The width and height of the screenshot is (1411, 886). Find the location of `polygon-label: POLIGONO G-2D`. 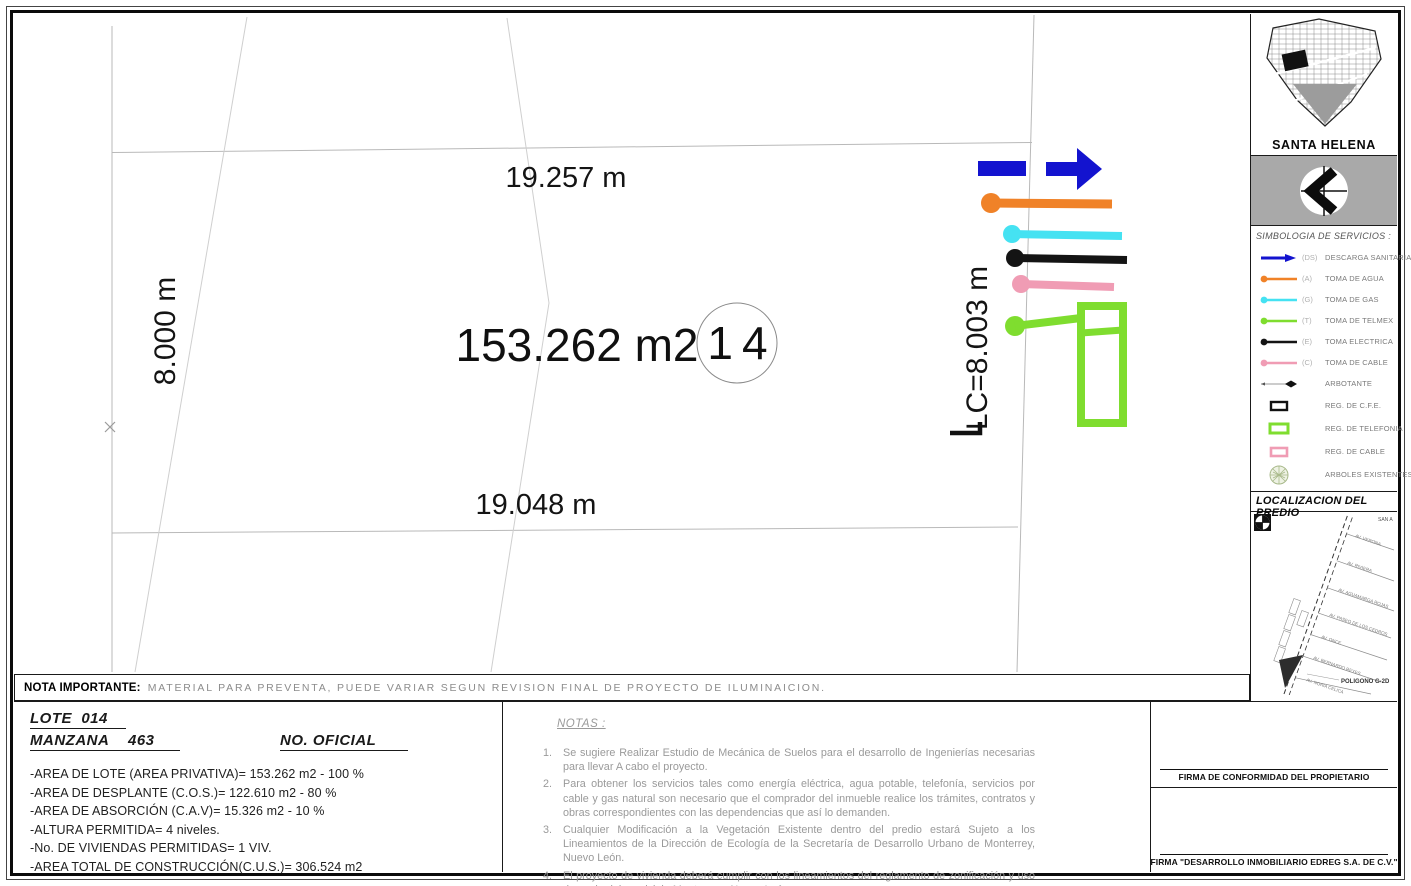

polygon-label: POLIGONO G-2D is located at coordinates (1365, 682).